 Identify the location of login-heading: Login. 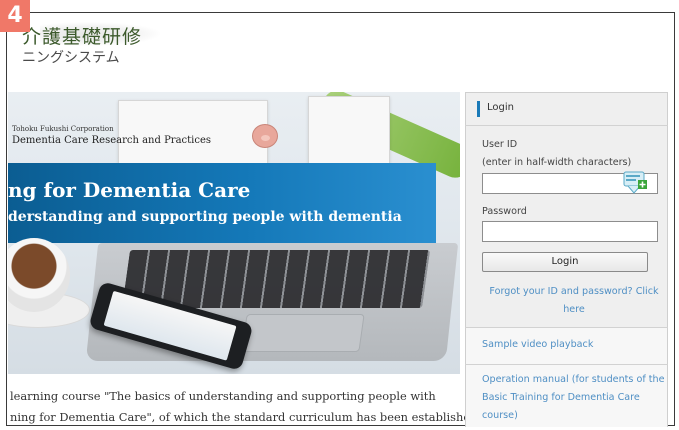
(500, 107).